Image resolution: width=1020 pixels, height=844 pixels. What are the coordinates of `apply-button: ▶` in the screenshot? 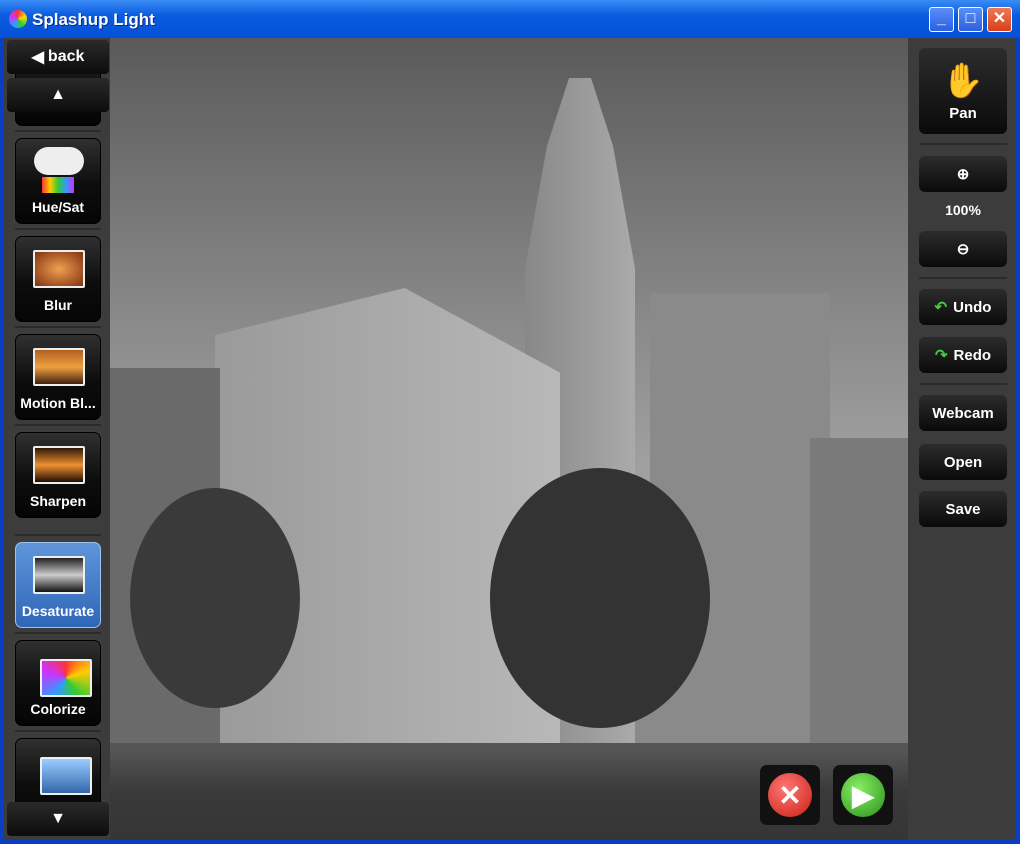 It's located at (863, 795).